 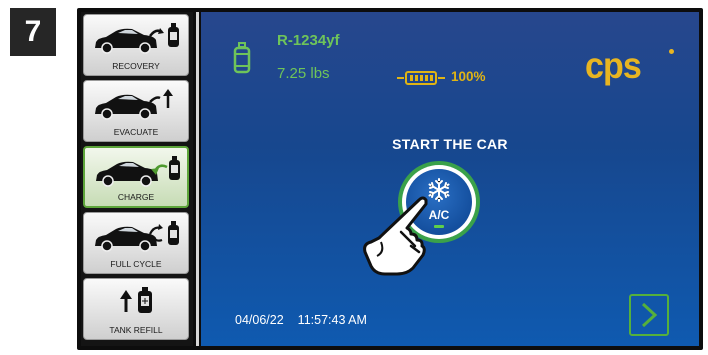 I want to click on sidebar-item-charge: CHARGE, so click(x=136, y=177).